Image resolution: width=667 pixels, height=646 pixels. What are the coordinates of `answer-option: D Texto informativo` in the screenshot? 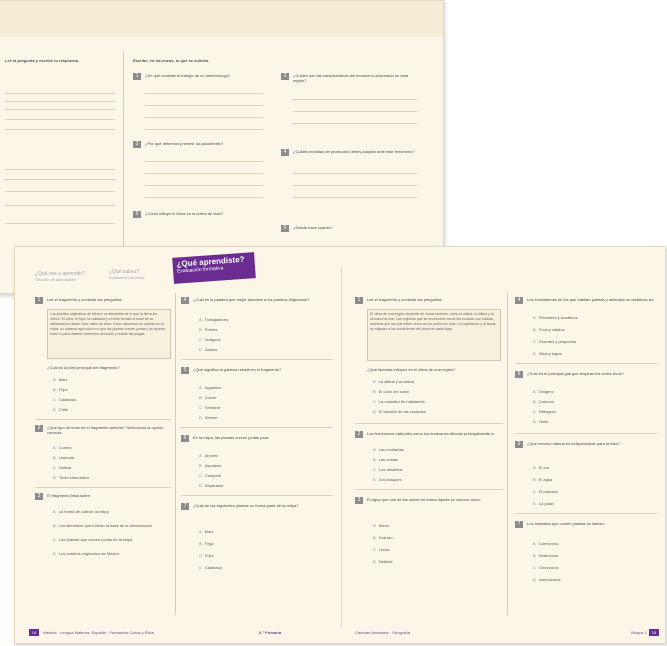 It's located at (71, 477).